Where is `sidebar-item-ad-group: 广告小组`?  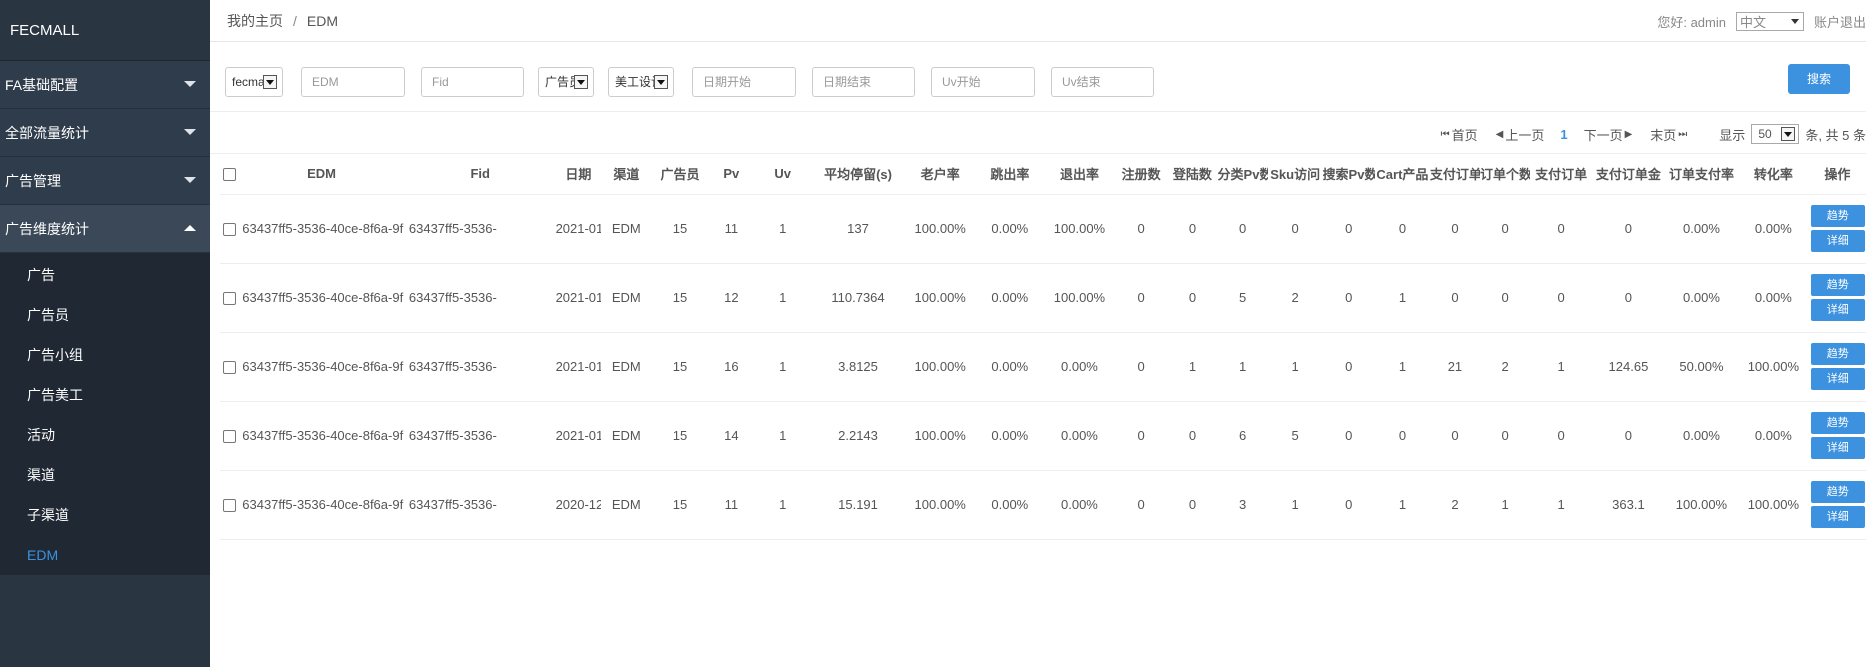
sidebar-item-ad-group: 广告小组 is located at coordinates (105, 355).